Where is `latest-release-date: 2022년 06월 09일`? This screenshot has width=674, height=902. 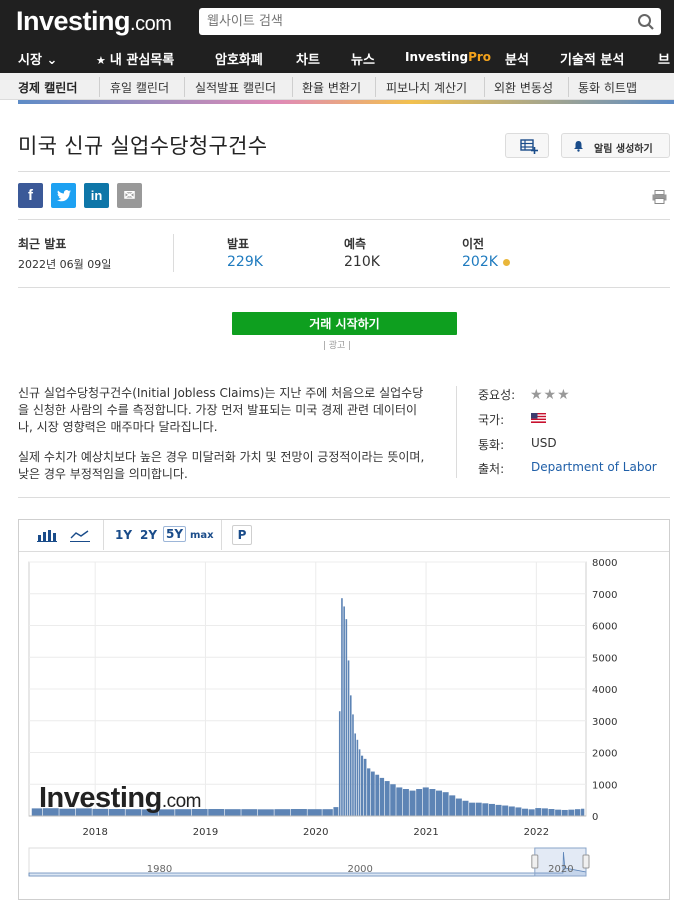
latest-release-date: 2022년 06월 09일 is located at coordinates (65, 264).